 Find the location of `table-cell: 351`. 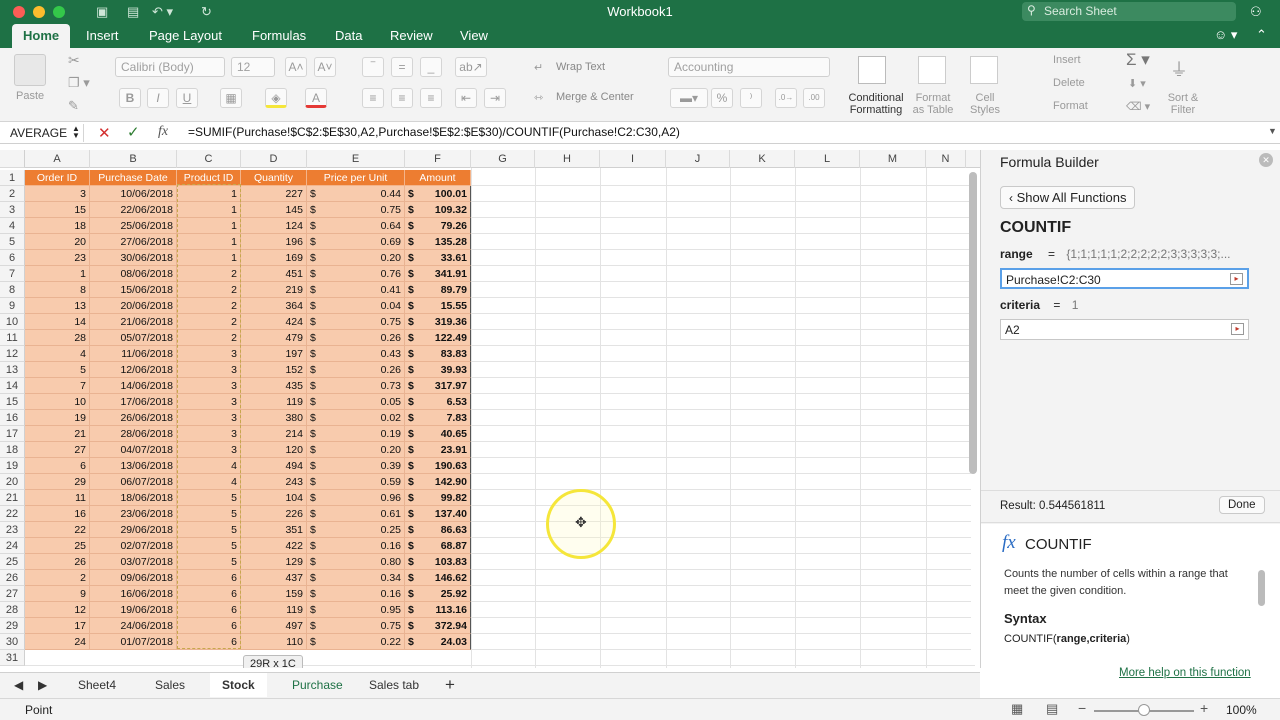

table-cell: 351 is located at coordinates (274, 530).